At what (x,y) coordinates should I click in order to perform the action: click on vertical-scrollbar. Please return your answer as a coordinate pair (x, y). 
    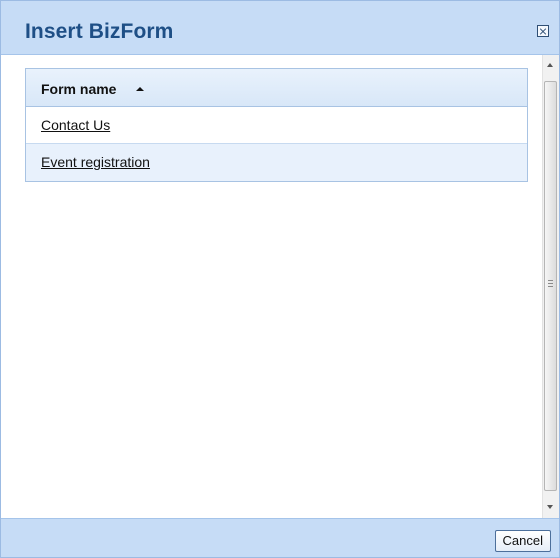
    Looking at the image, I should click on (550, 286).